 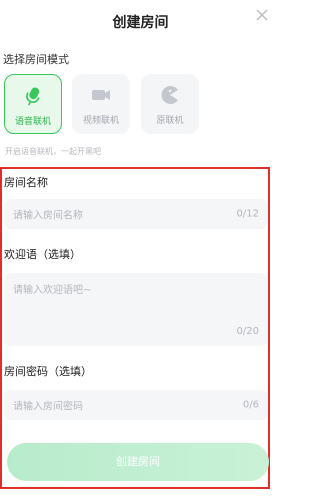 What do you see at coordinates (250, 405) in the screenshot?
I see `password-counter: 0/6` at bounding box center [250, 405].